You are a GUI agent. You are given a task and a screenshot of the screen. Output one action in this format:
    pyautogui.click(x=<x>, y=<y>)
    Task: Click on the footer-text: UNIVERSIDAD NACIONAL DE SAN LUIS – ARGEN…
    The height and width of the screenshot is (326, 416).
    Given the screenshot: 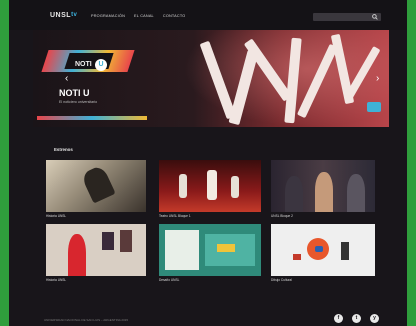 What is the action you would take?
    pyautogui.click(x=86, y=320)
    